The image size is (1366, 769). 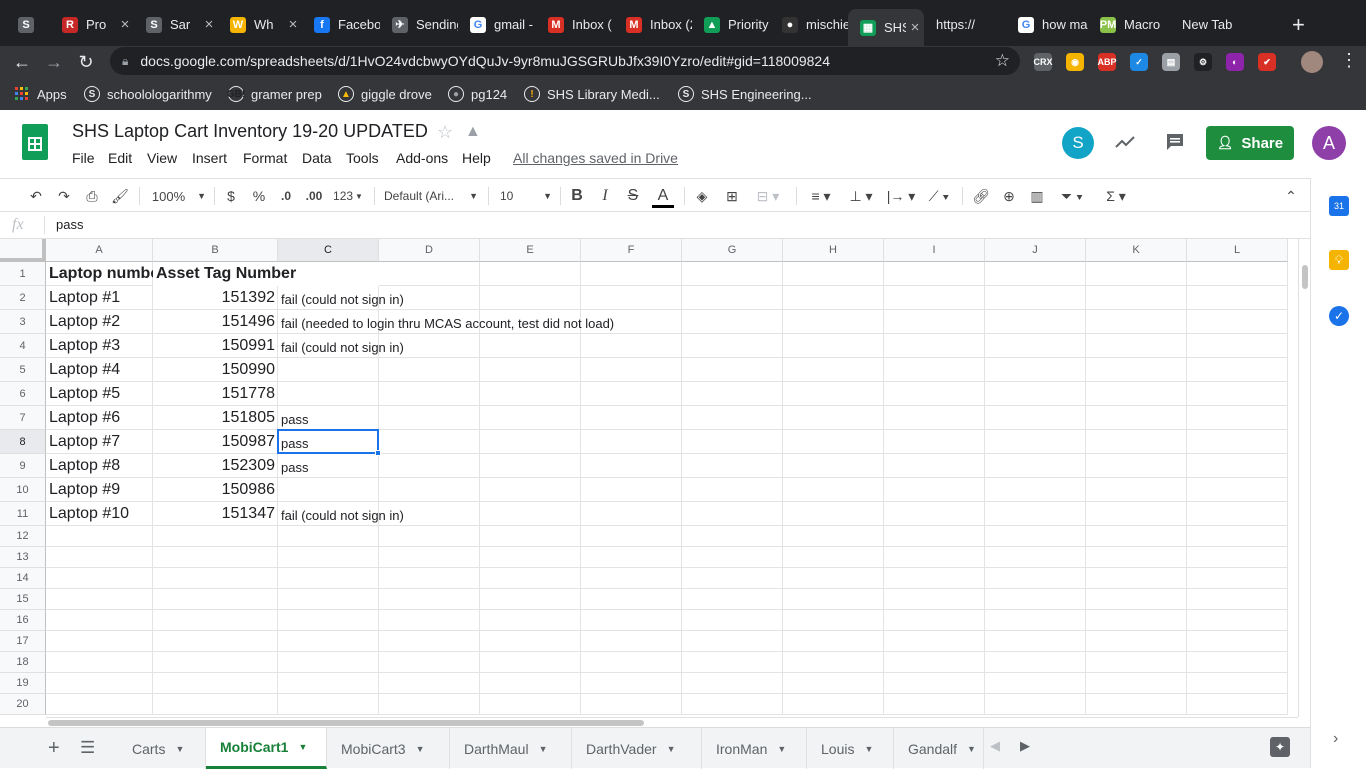 What do you see at coordinates (1305, 277) in the screenshot?
I see `vertical-scroll-thumb` at bounding box center [1305, 277].